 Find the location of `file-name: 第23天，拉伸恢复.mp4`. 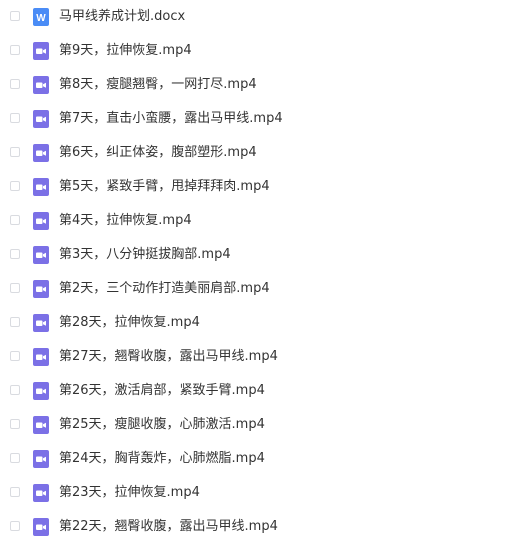

file-name: 第23天，拉伸恢复.mp4 is located at coordinates (129, 493).